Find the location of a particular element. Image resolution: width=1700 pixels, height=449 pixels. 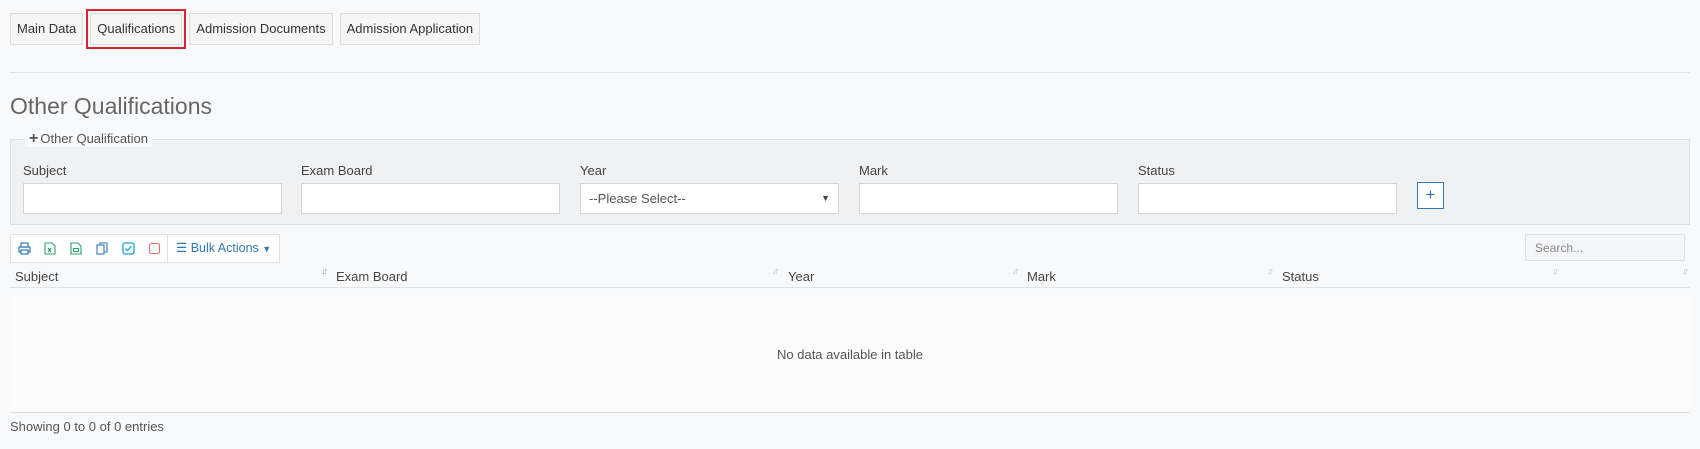

empty-table-message: No data available in table is located at coordinates (850, 354).